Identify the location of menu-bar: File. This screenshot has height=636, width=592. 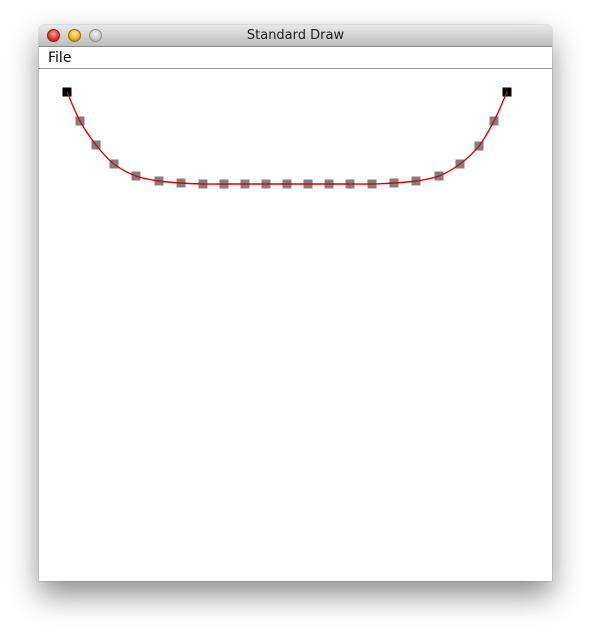
(295, 58).